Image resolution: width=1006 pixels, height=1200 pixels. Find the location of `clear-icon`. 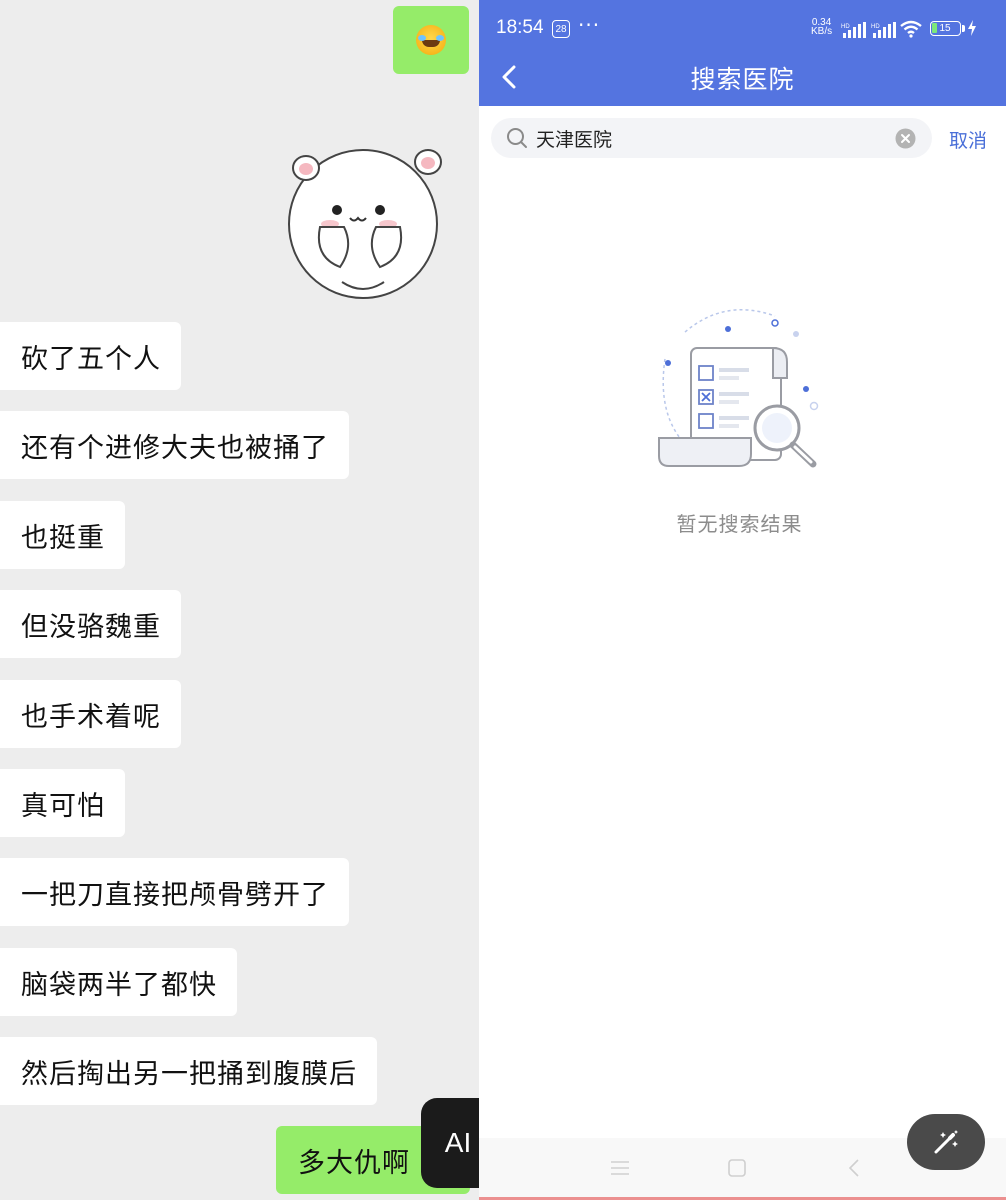

clear-icon is located at coordinates (905, 138).